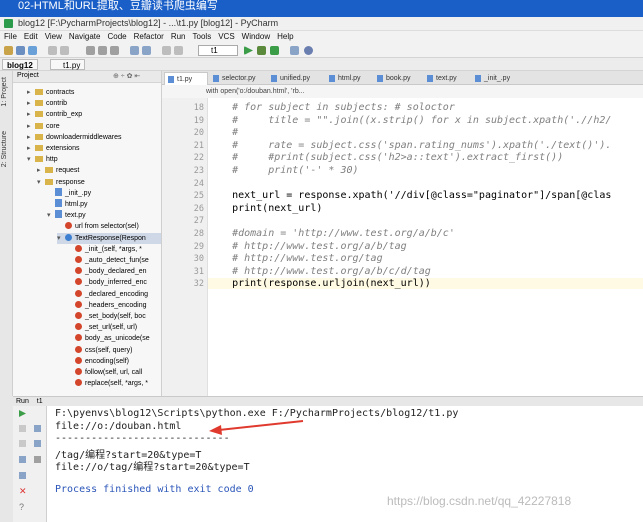 The height and width of the screenshot is (522, 643). Describe the element at coordinates (295, 258) in the screenshot. I see `code-line: # http://www.test.org/tag` at that location.